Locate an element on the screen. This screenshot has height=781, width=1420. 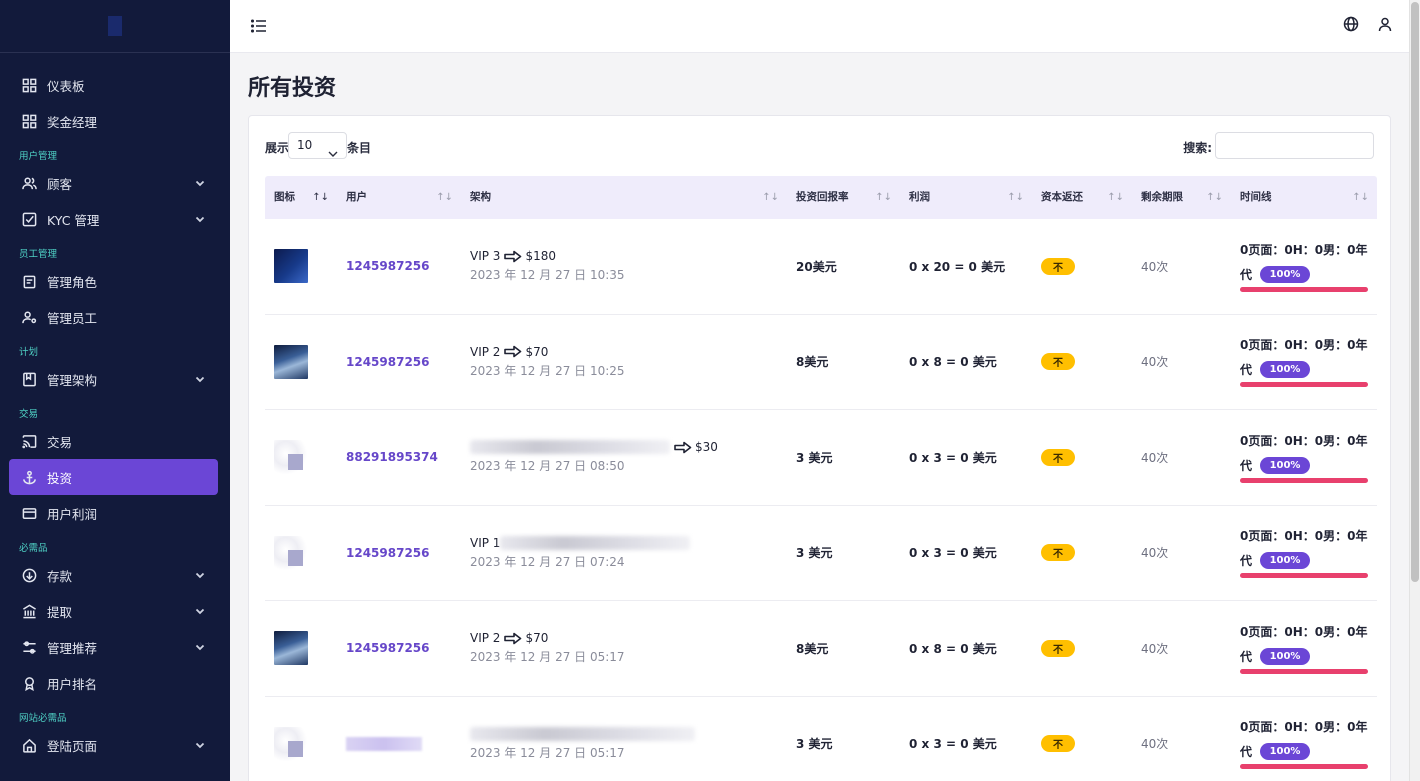
column-header: 架构 ↑↓ is located at coordinates (624, 197).